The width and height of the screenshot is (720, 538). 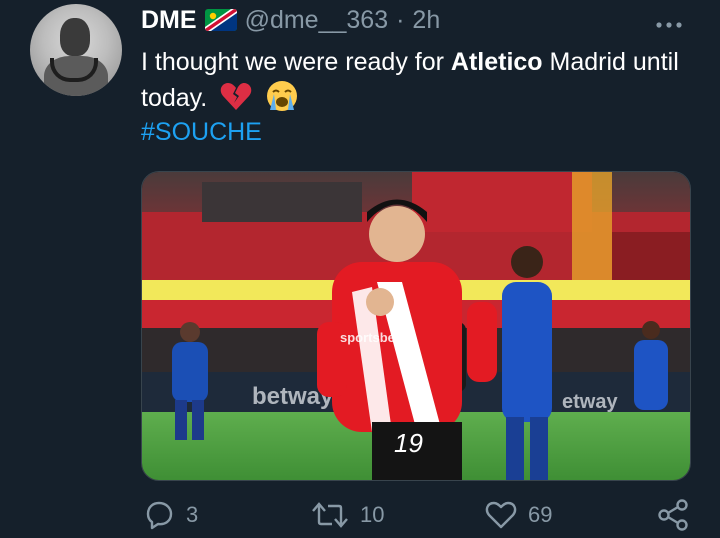 What do you see at coordinates (296, 62) in the screenshot?
I see `tweet-text-before: I thought we were ready for` at bounding box center [296, 62].